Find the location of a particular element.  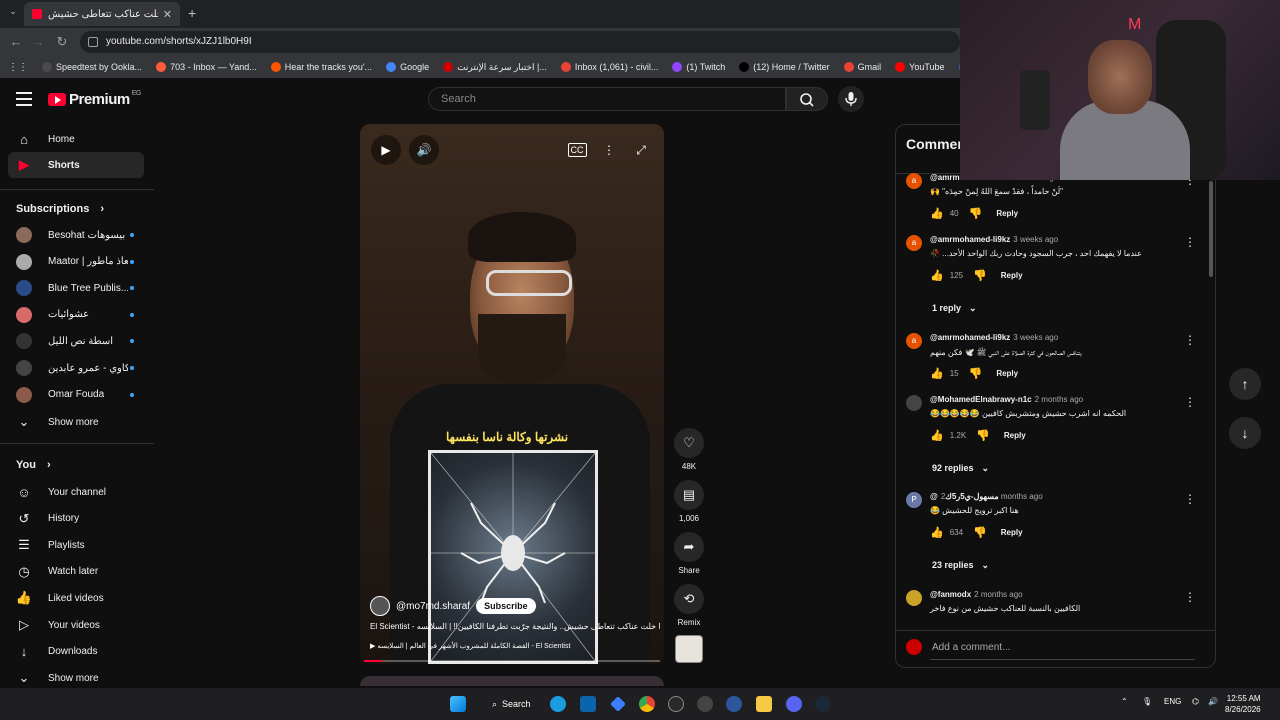

subscription-item: حكاوي - عمرو عابدين is located at coordinates (76, 368).